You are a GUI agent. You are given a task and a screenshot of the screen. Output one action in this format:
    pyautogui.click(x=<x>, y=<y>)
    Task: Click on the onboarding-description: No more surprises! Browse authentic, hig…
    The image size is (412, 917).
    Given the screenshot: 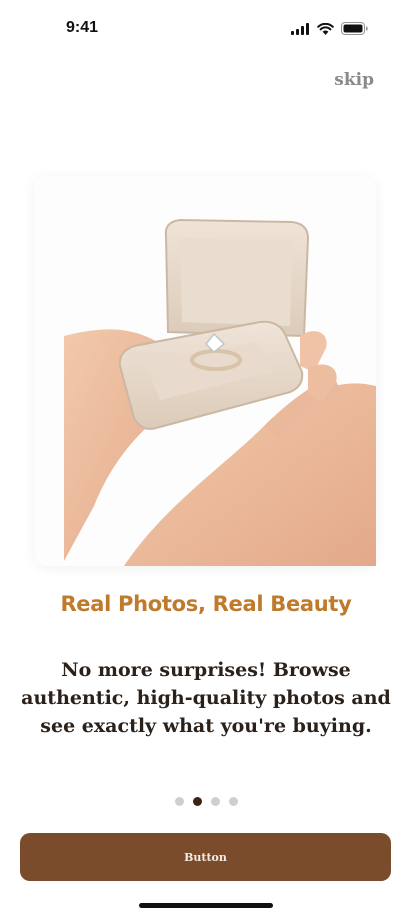 What is the action you would take?
    pyautogui.click(x=206, y=698)
    